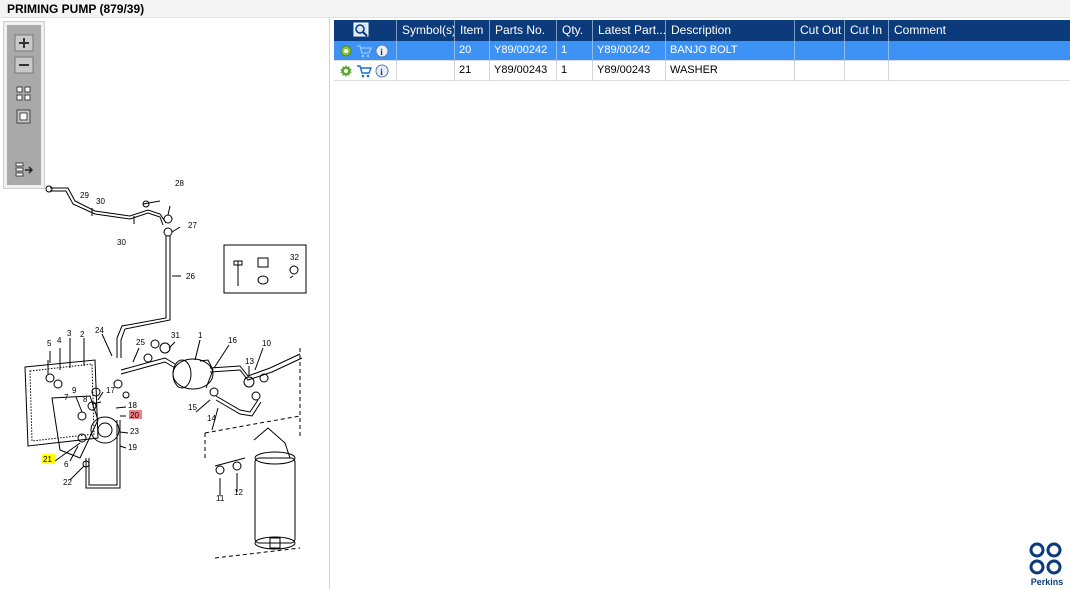 This screenshot has width=1070, height=589. I want to click on callout-9: 9, so click(74, 390).